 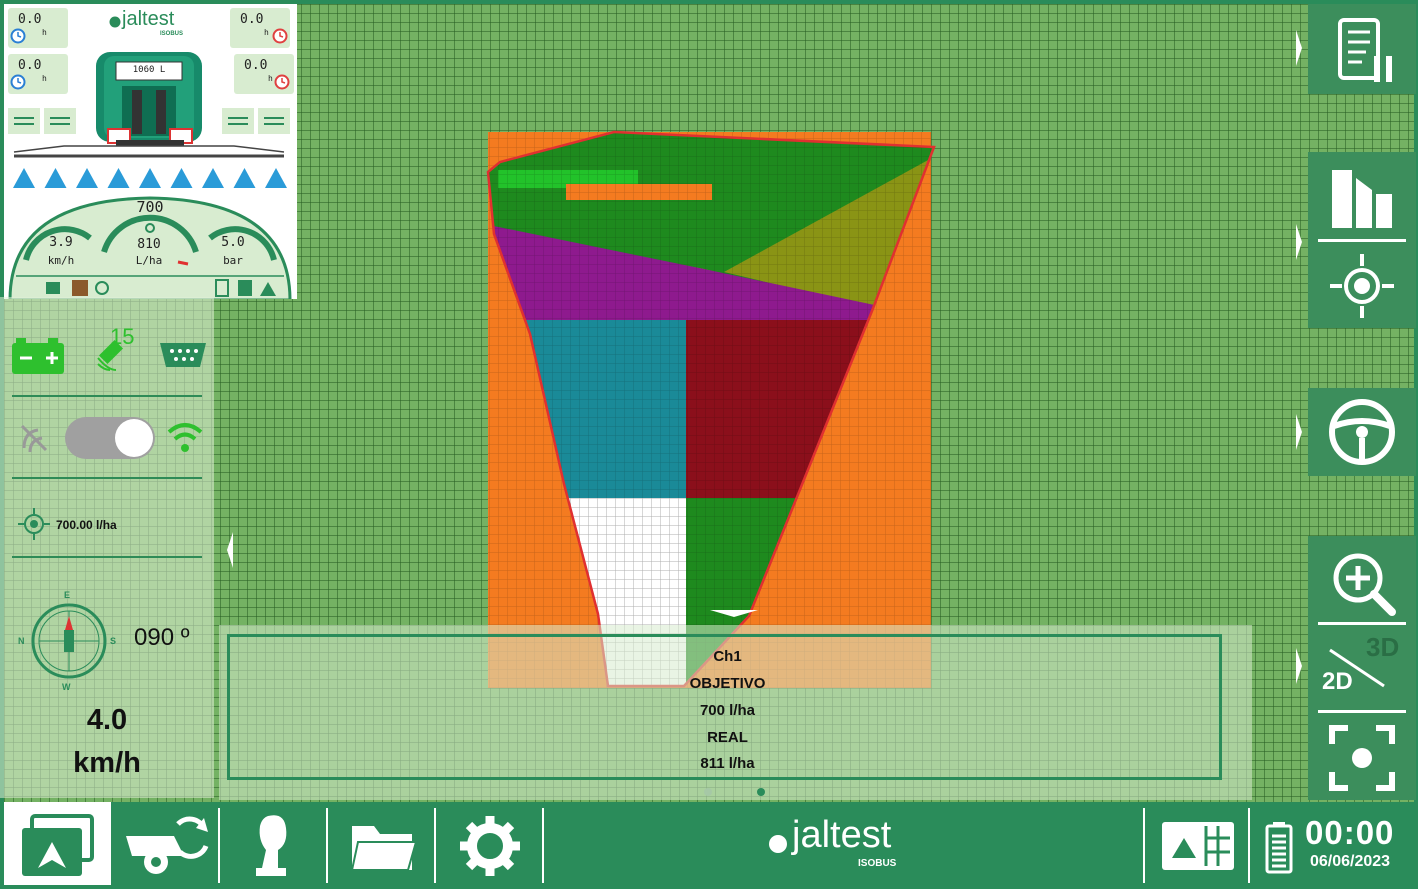 I want to click on target-rate-gauge: 700, so click(x=150, y=207).